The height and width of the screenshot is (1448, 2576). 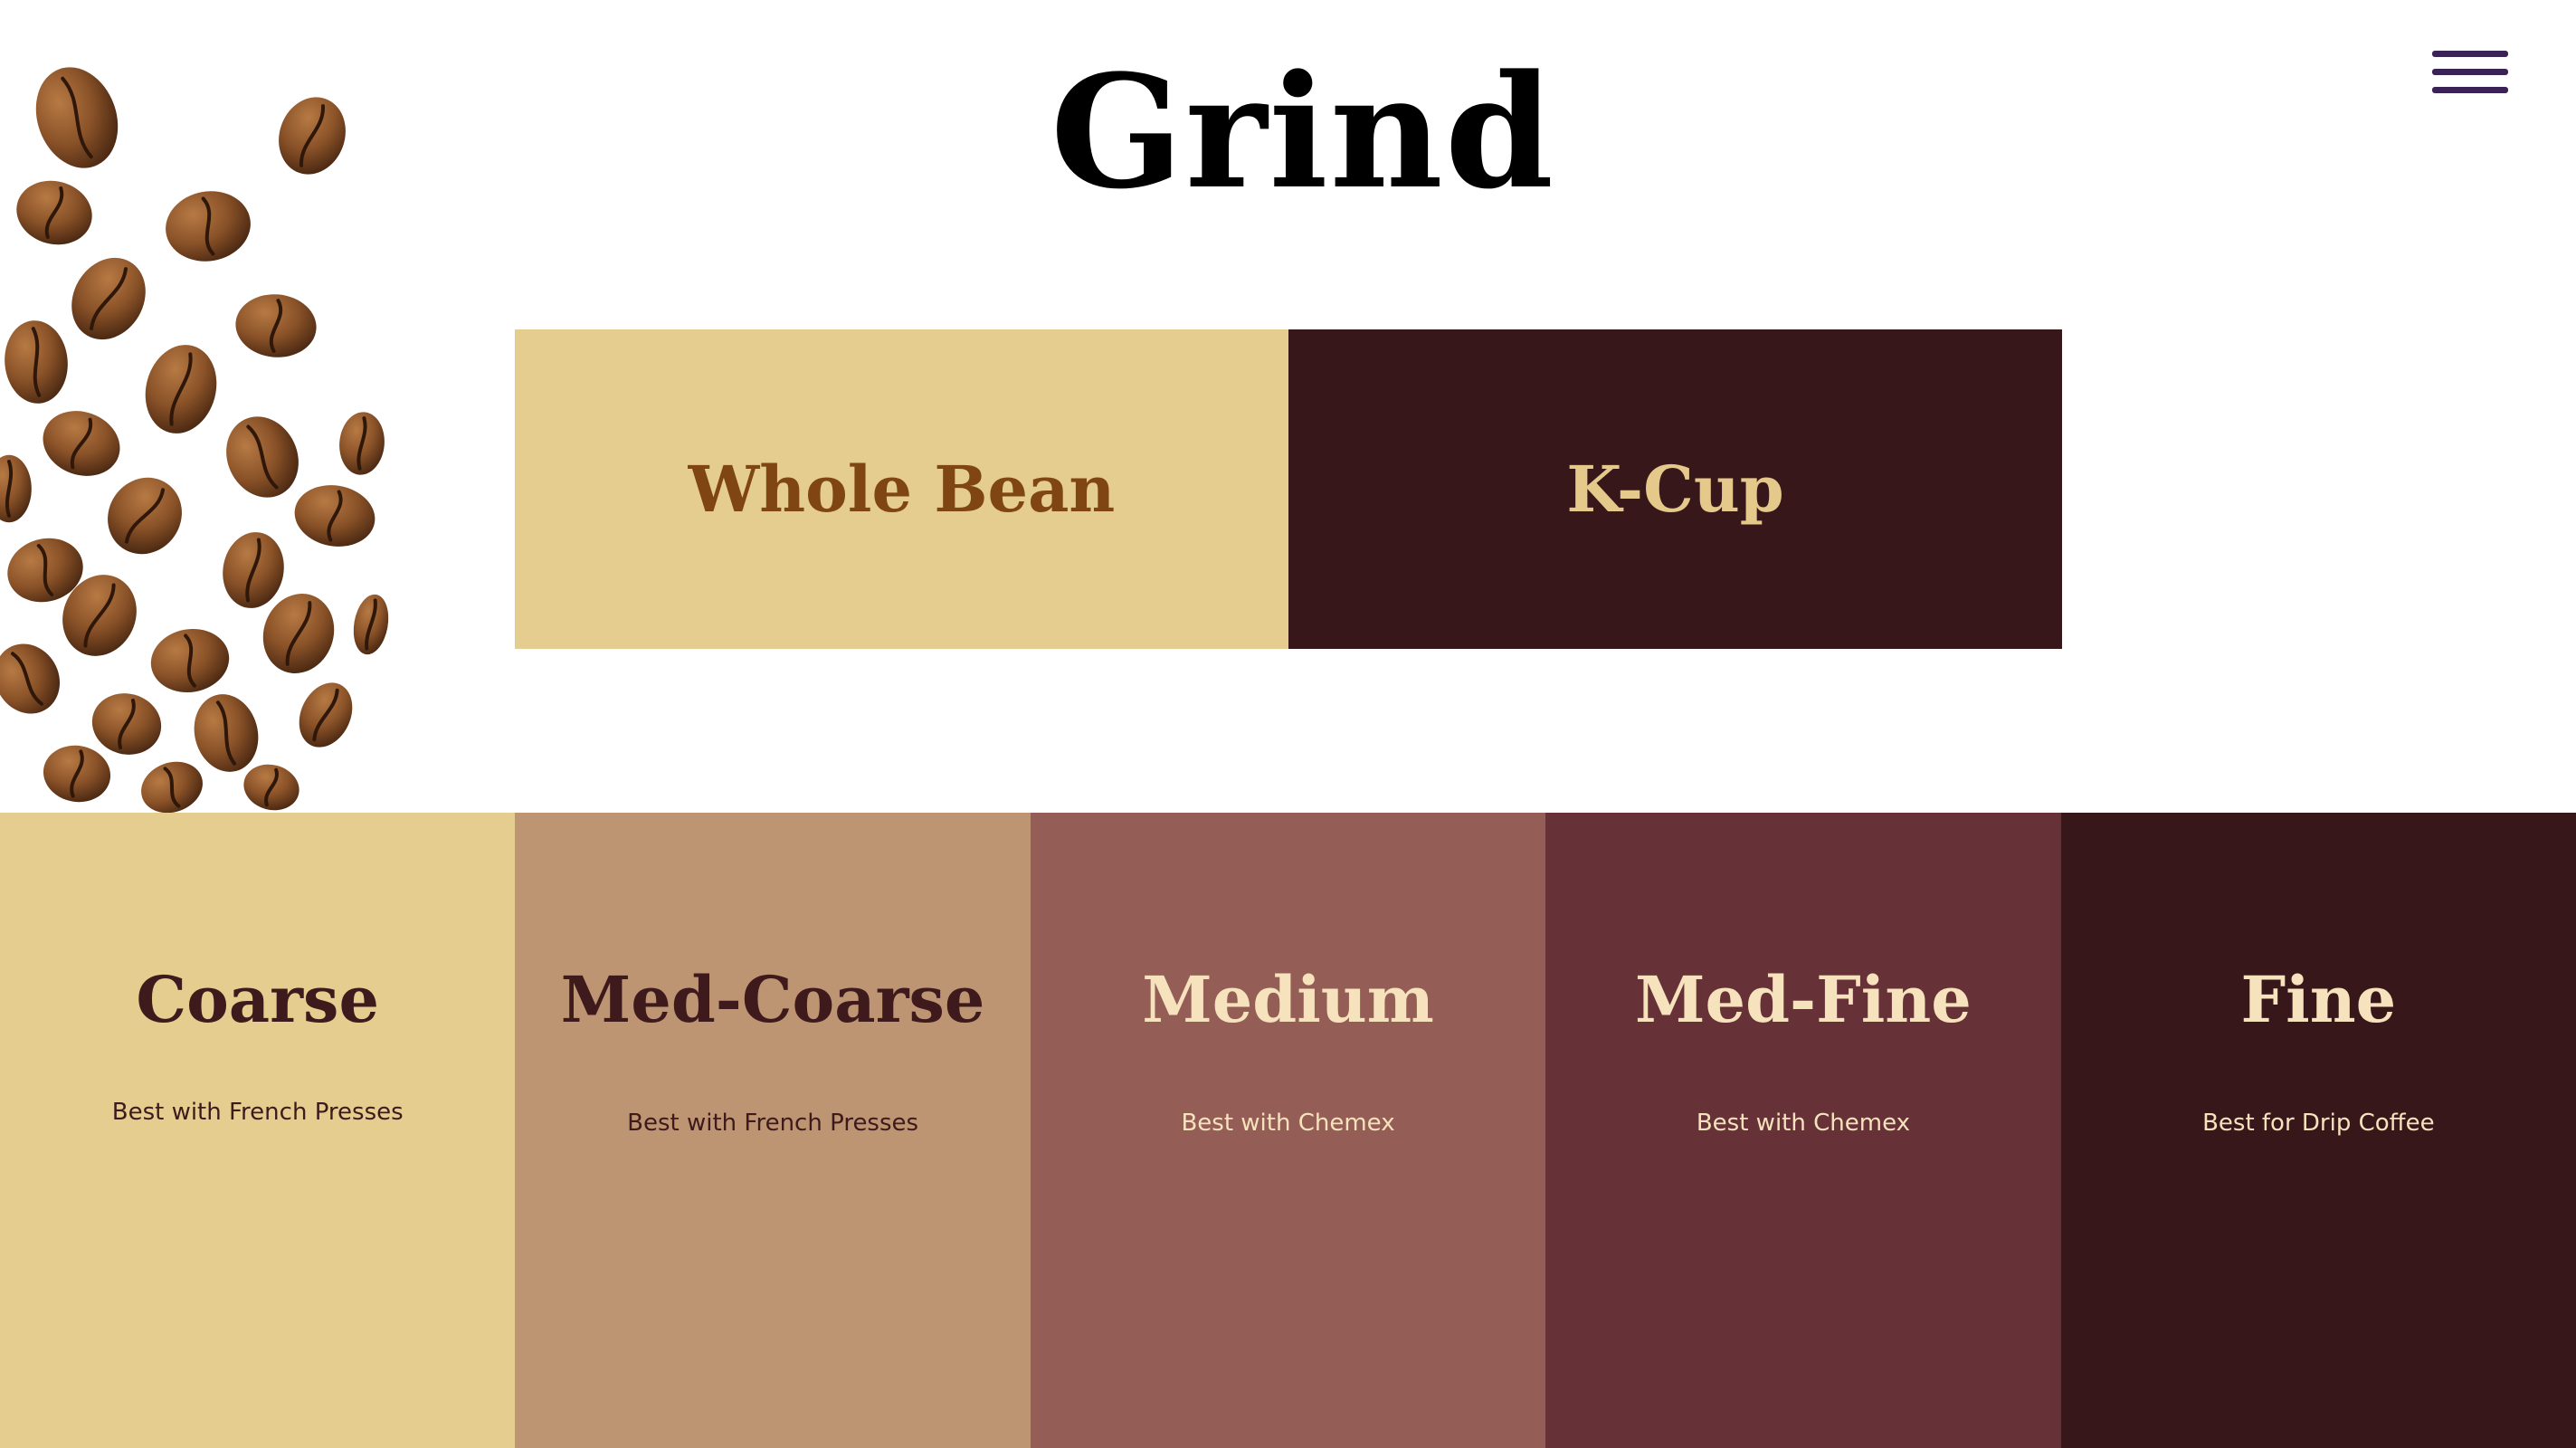 I want to click on whole-bean-label: Whole Bean, so click(x=902, y=490).